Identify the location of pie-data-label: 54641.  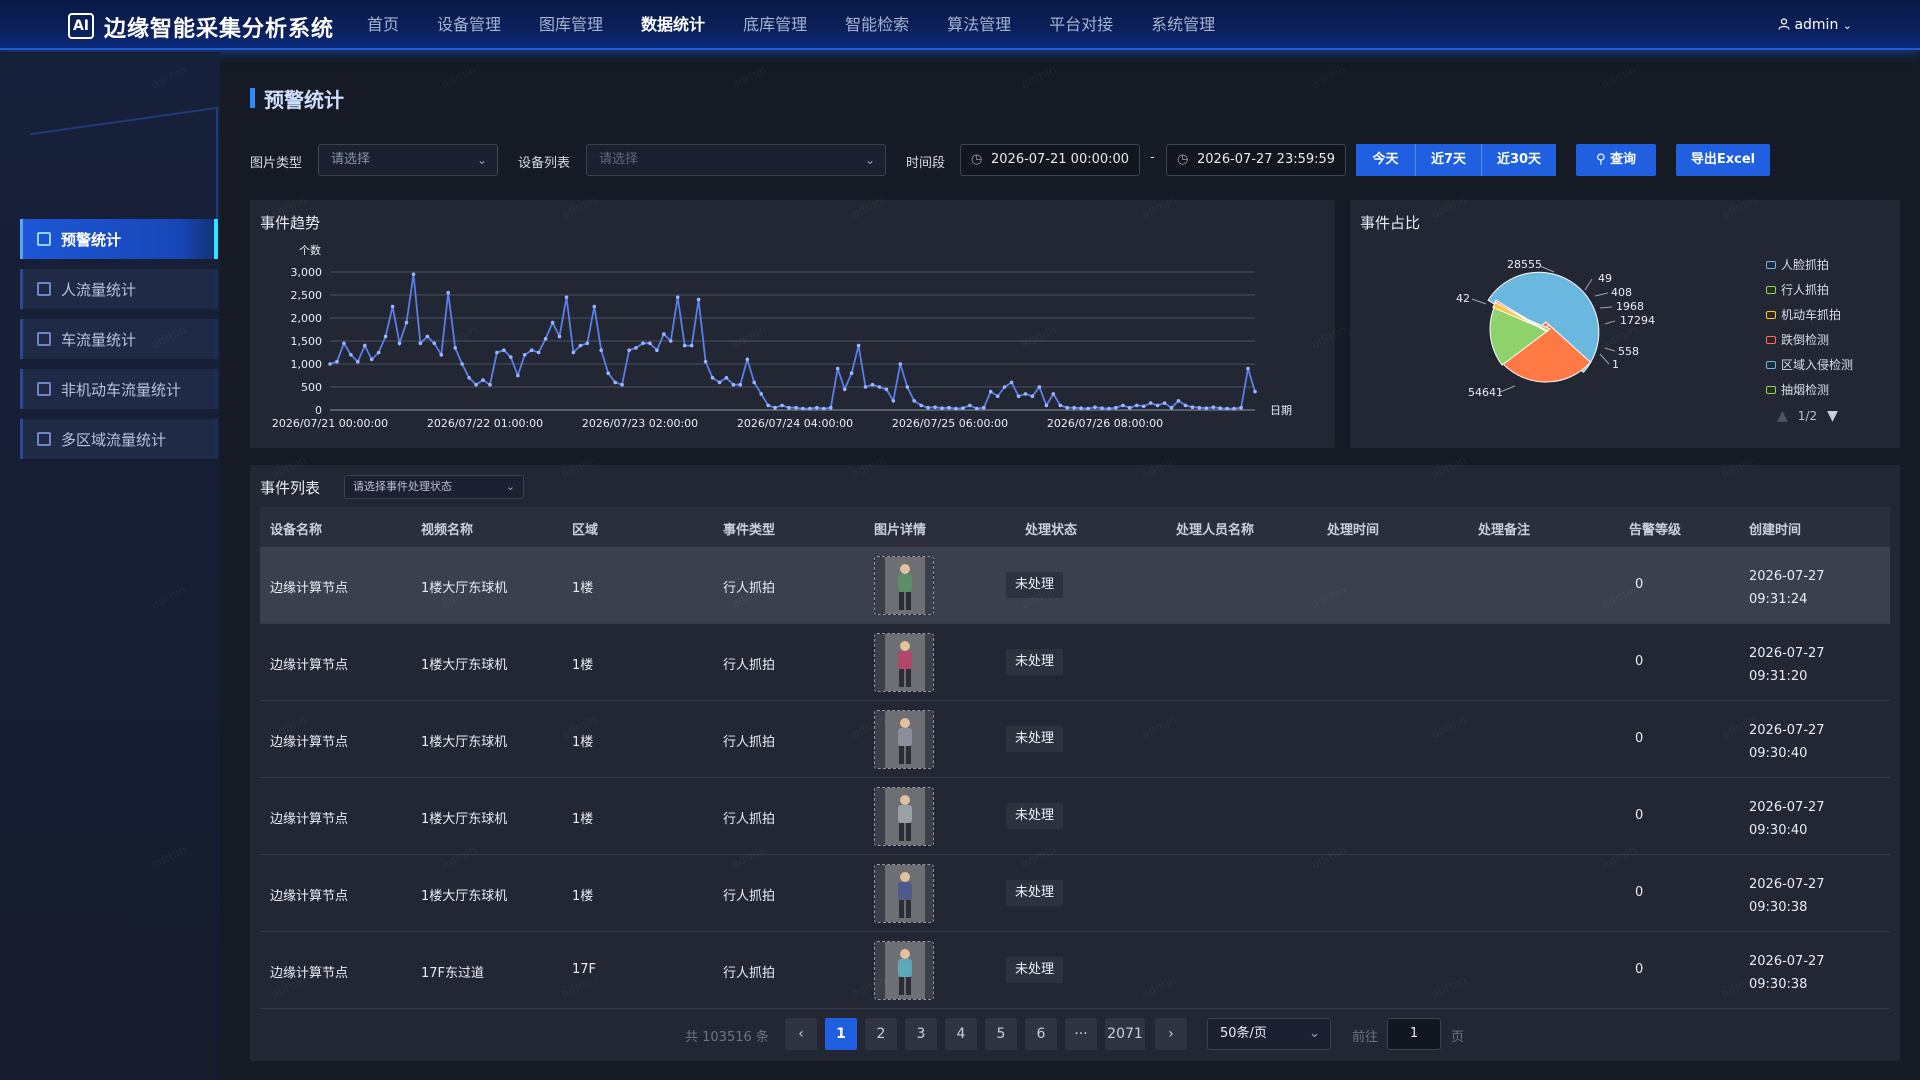
(1485, 392).